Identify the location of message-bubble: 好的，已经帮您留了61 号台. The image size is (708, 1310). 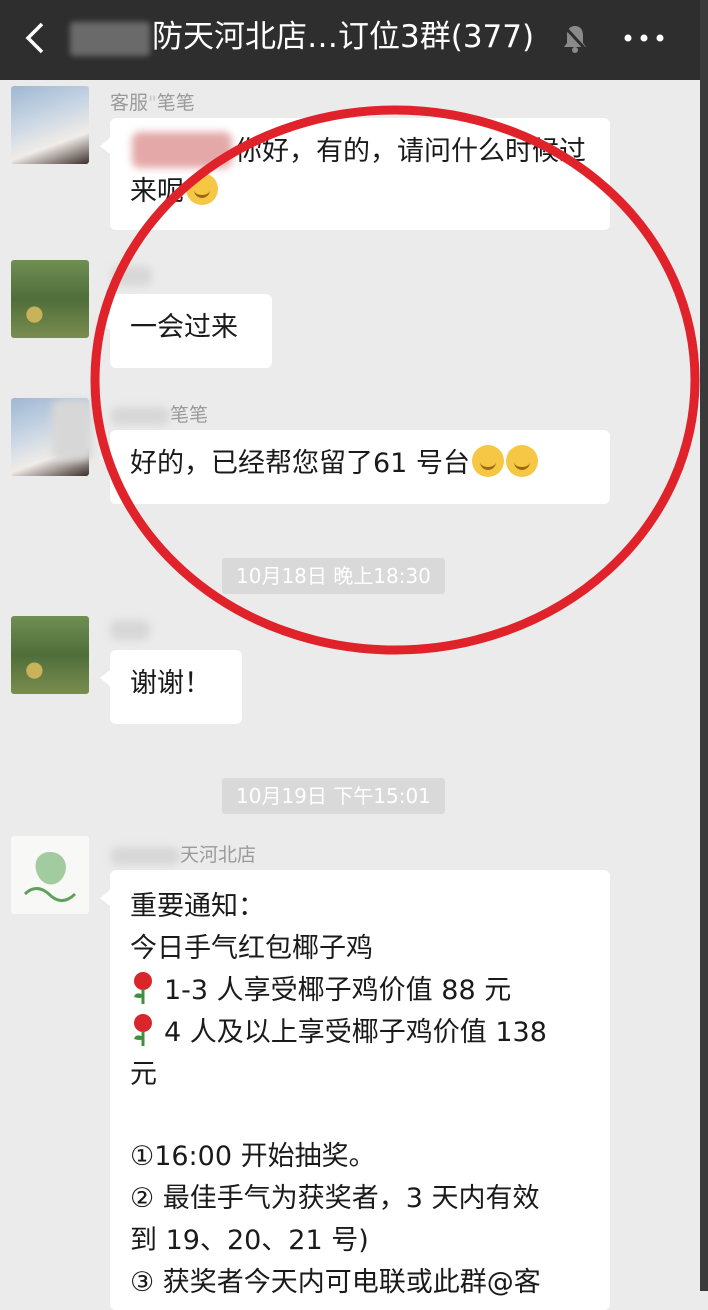
(355, 467).